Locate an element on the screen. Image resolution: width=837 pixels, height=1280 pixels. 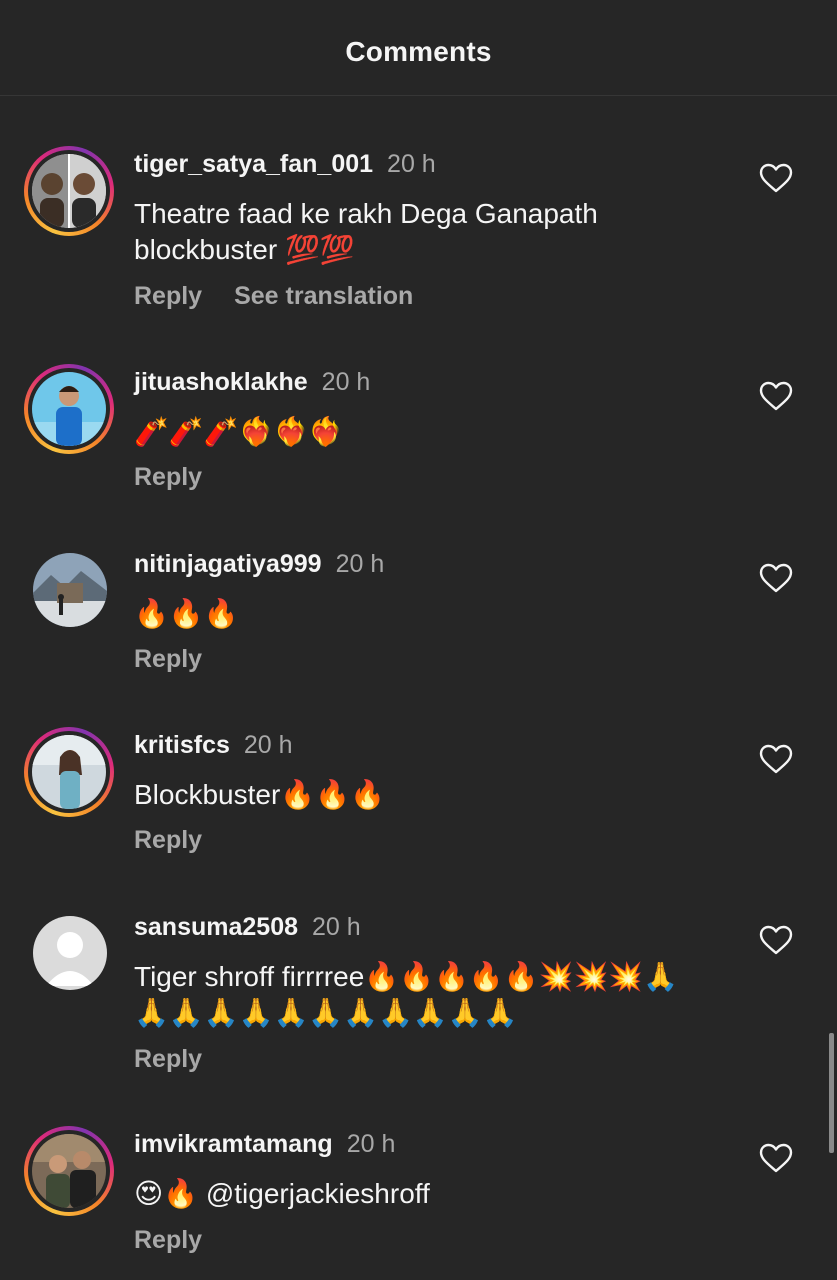
comment-username: jituashoklakhe is located at coordinates (221, 382).